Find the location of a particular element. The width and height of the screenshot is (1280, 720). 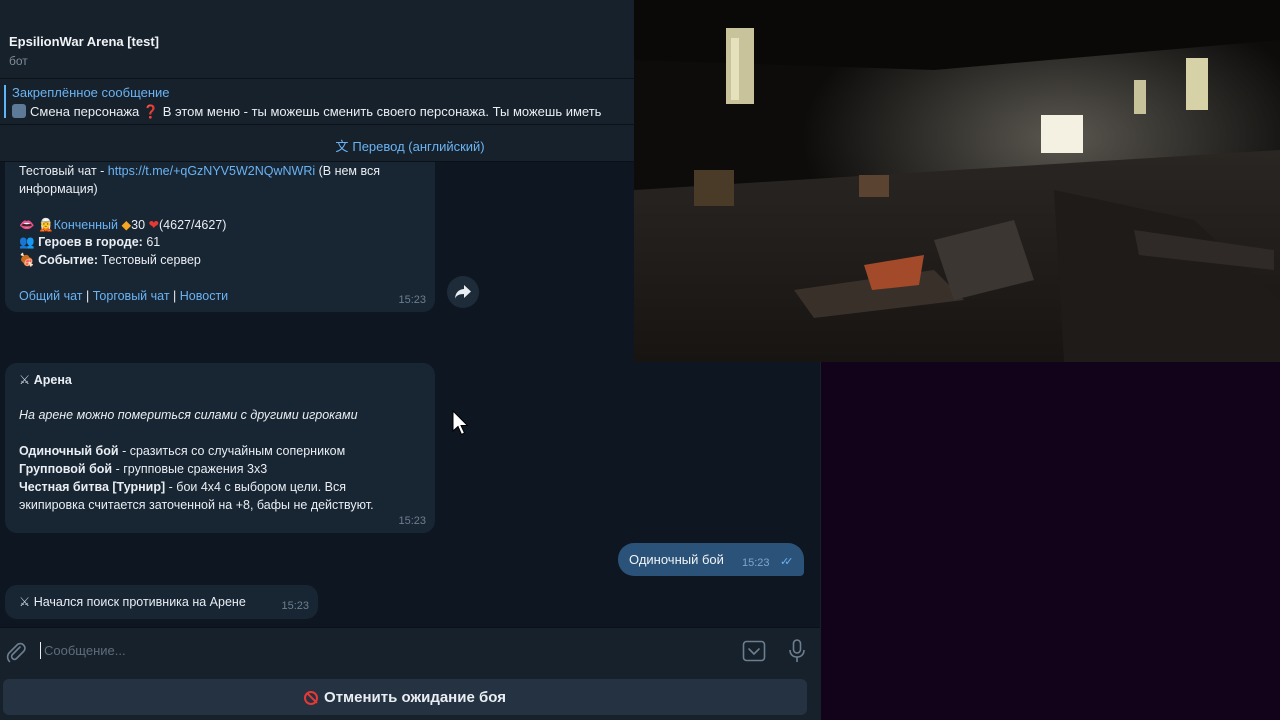

character-line: 👄 🧝Конченный ◆30 ❤(4627/4627) is located at coordinates (122, 225).